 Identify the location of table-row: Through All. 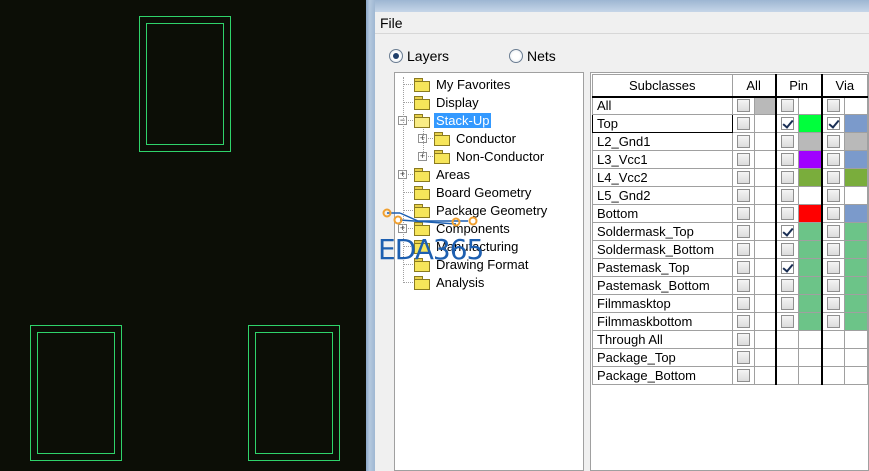
(730, 339).